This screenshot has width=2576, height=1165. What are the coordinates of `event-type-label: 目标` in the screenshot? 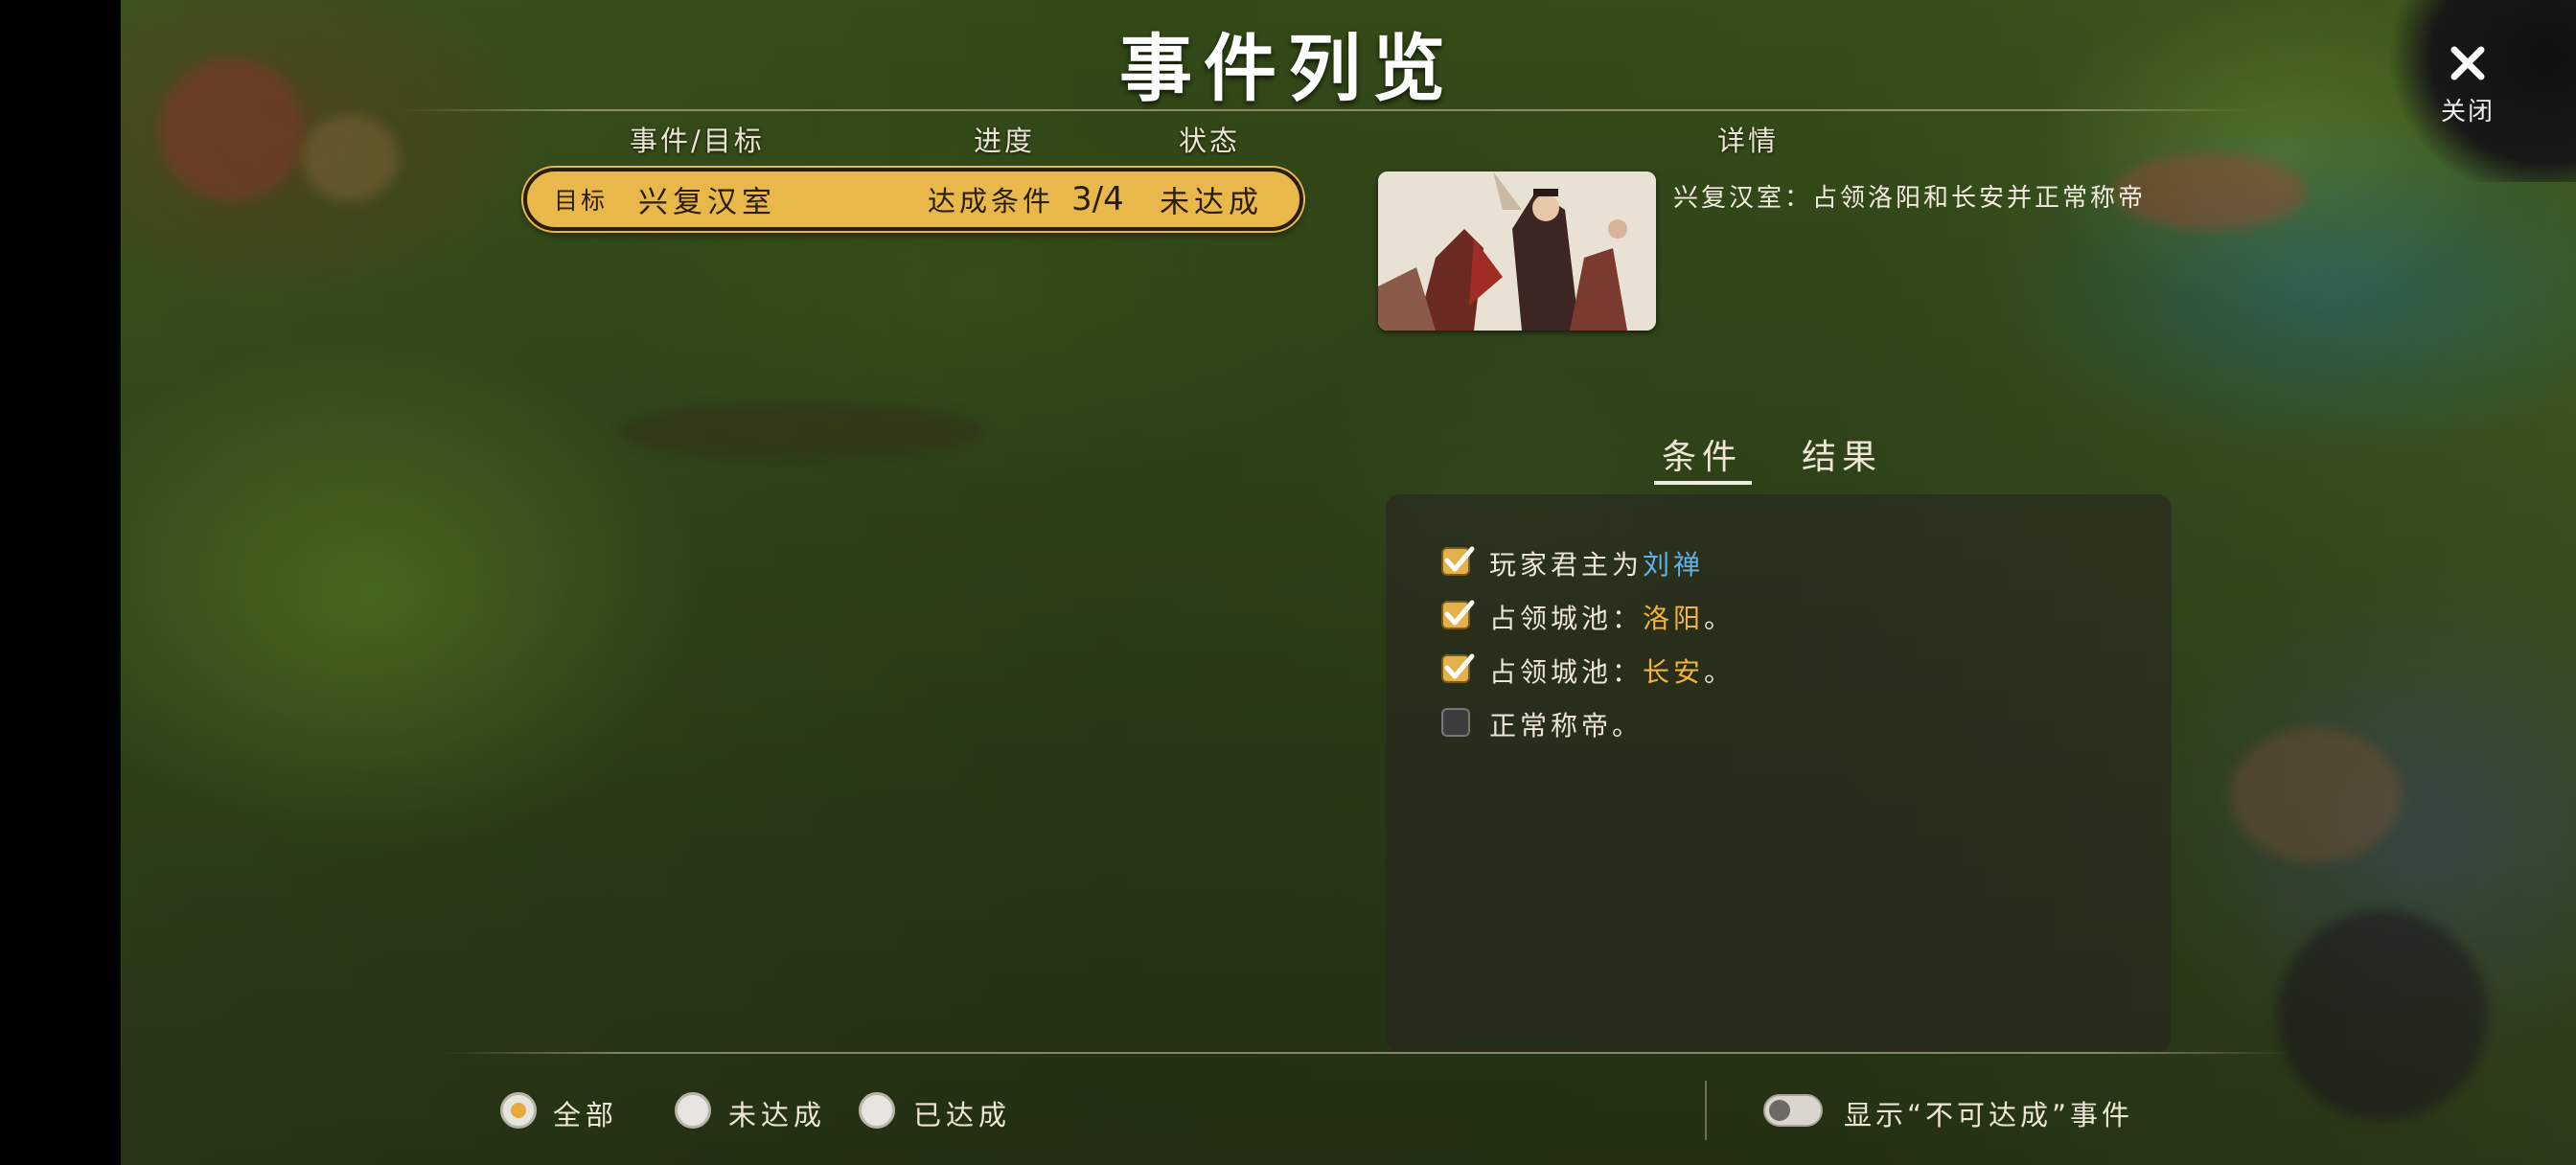 It's located at (581, 201).